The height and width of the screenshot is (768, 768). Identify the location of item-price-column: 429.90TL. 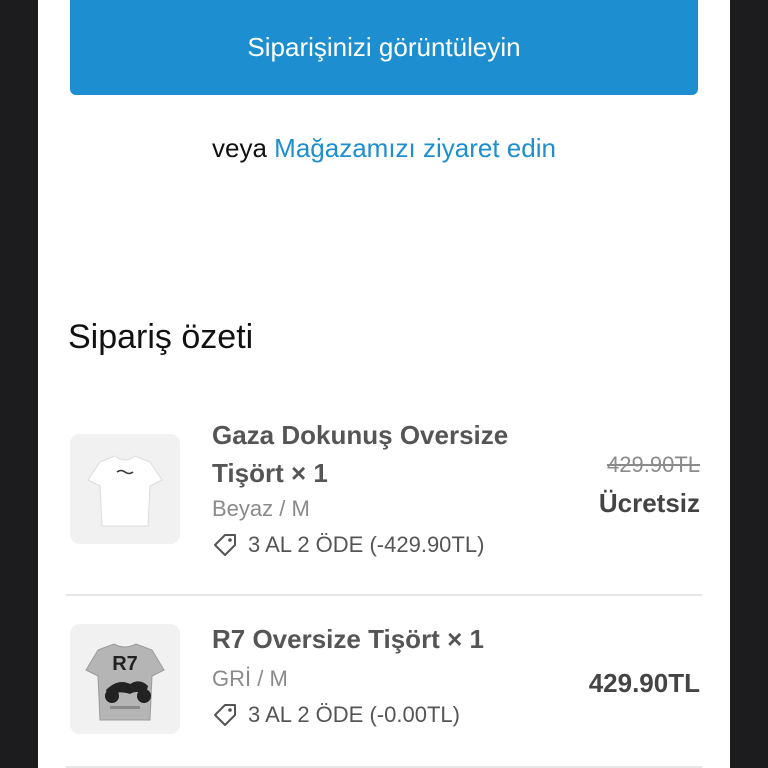
(644, 683).